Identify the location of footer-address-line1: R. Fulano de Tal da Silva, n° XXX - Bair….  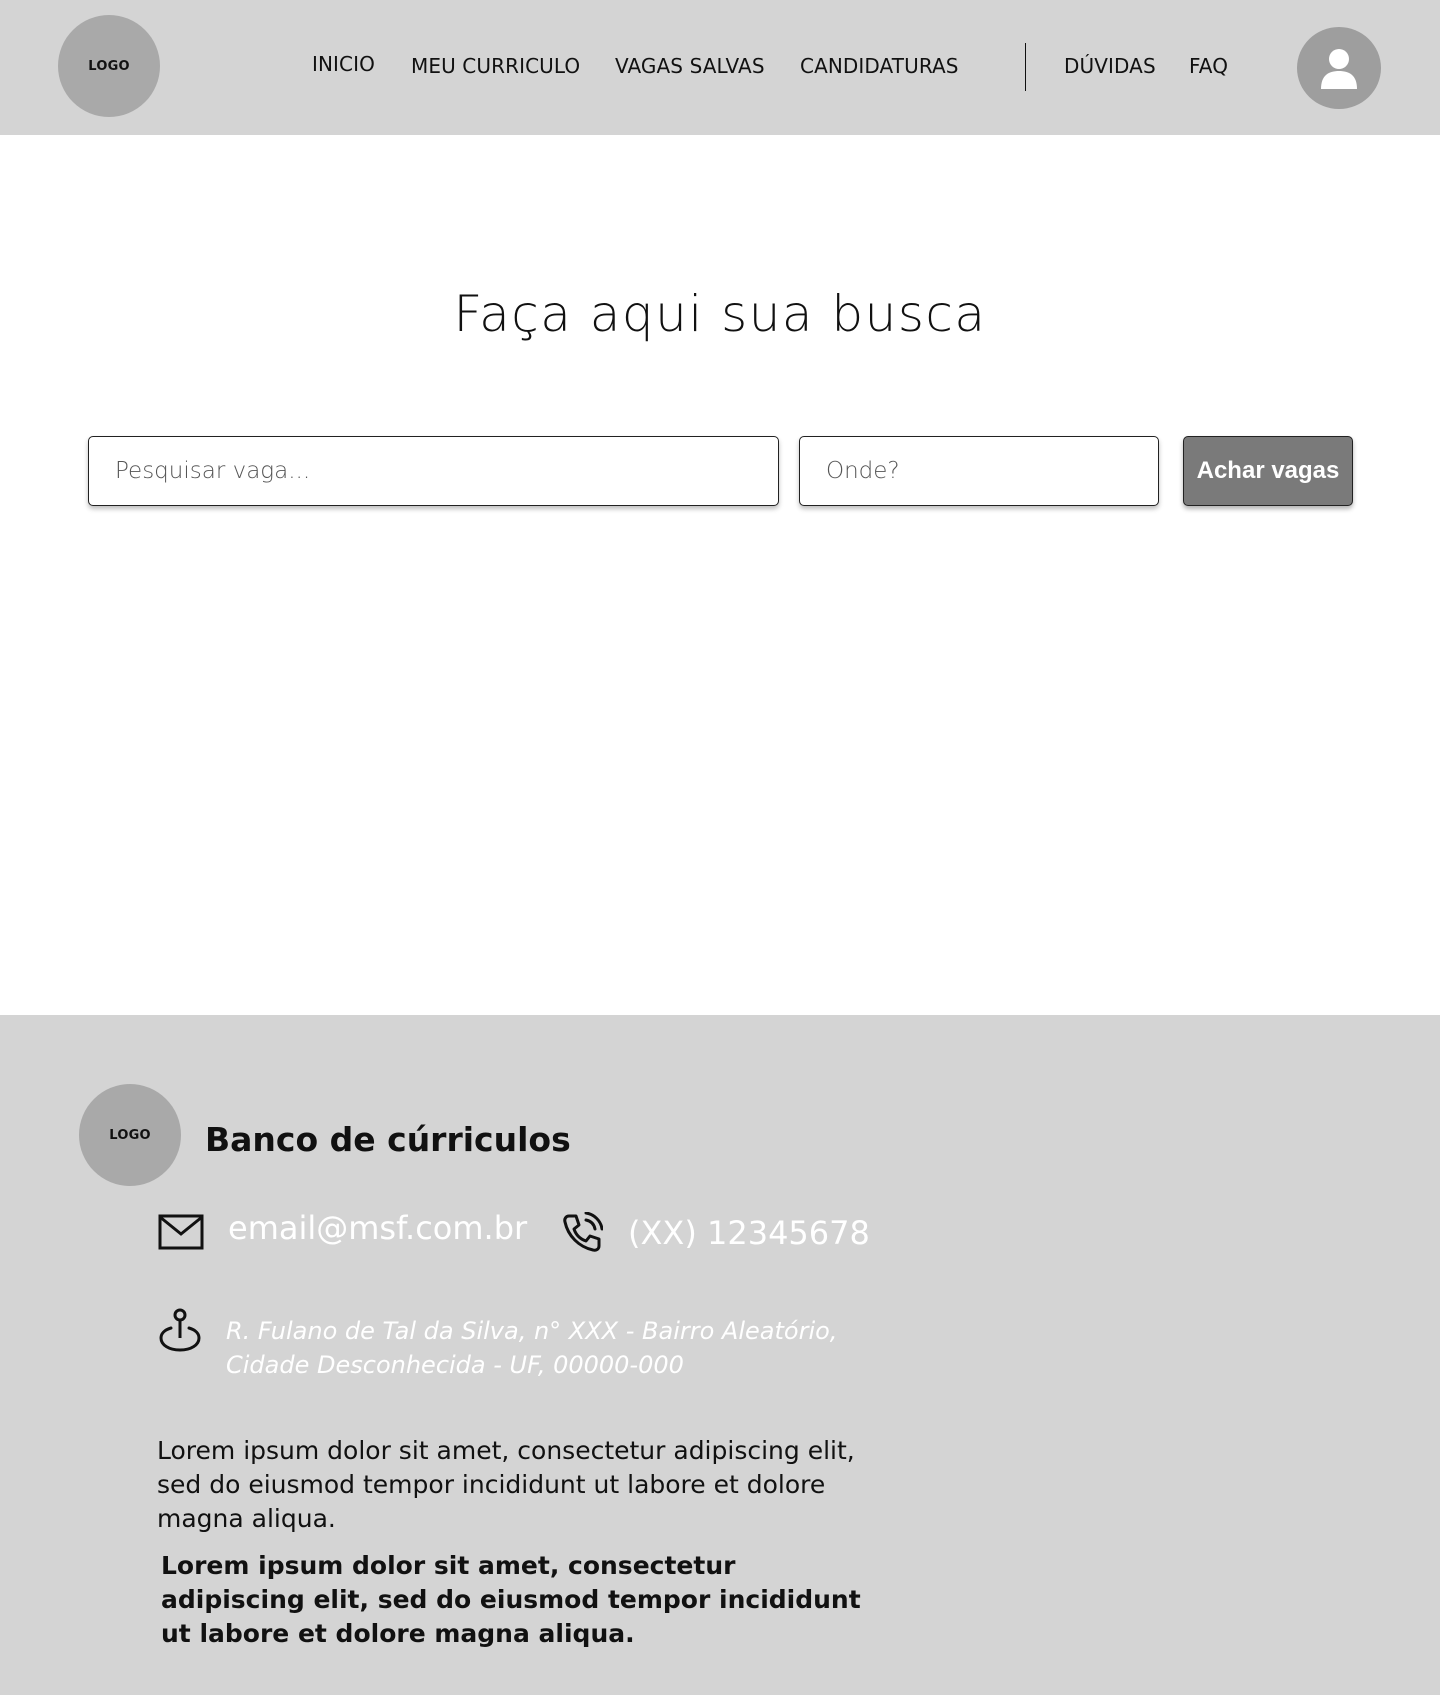
(532, 1331).